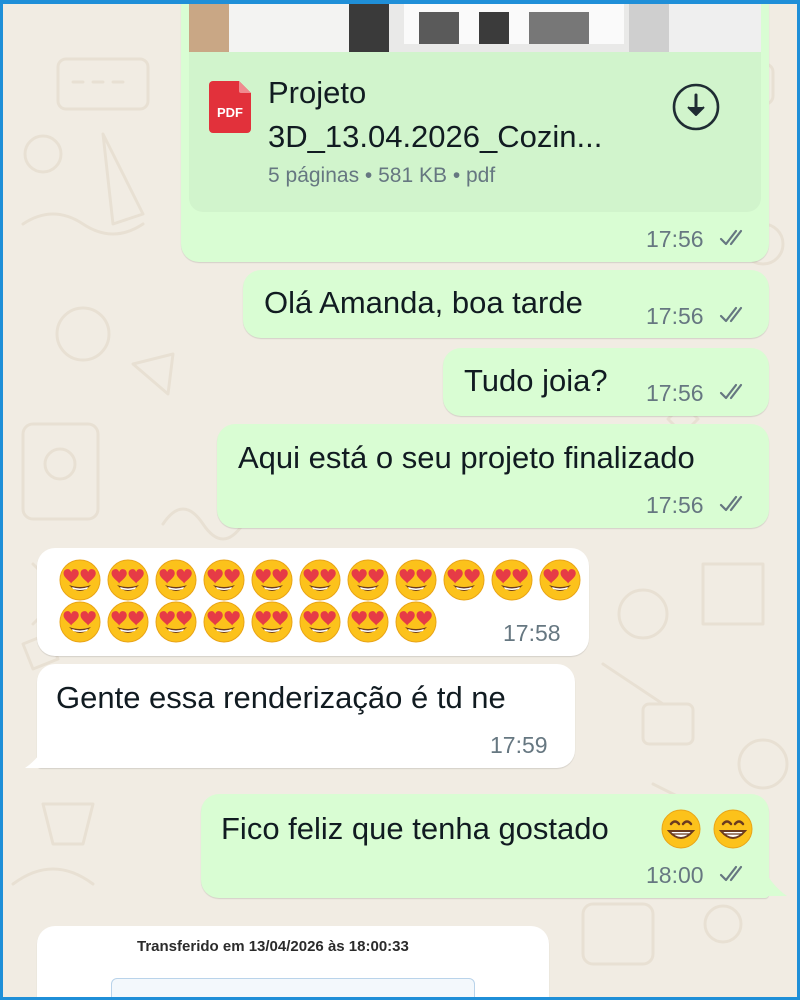  Describe the element at coordinates (273, 946) in the screenshot. I see `transfer-receipt-text: Transferido em 13/04/2026 às 18:00:33` at that location.